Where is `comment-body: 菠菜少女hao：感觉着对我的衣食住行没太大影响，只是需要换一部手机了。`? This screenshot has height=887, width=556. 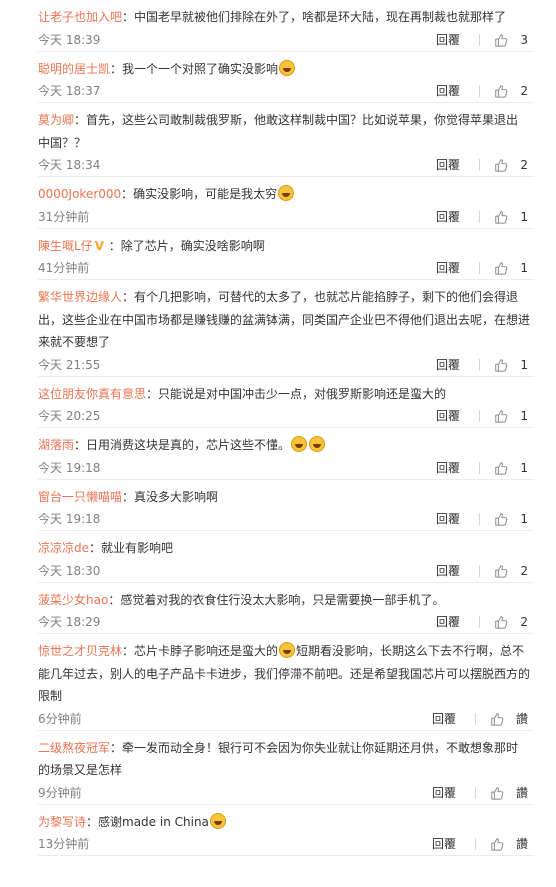
comment-body: 菠菜少女hao：感觉着对我的衣食住行没太大影响，只是需要换一部手机了。 is located at coordinates (284, 600).